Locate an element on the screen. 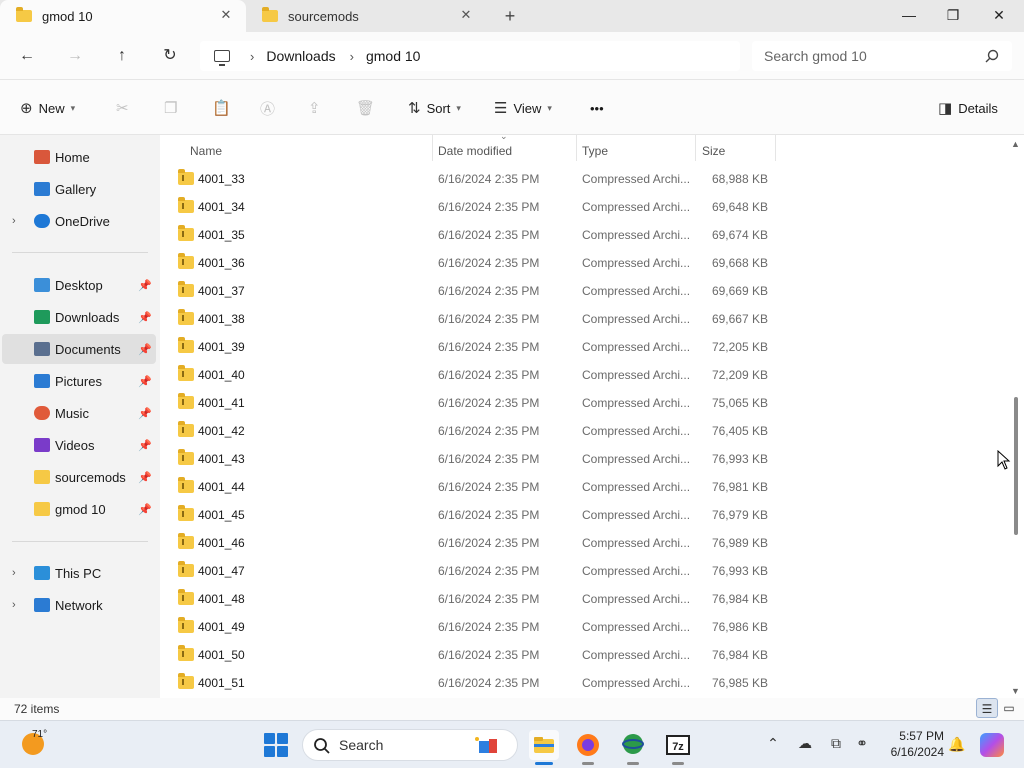 The image size is (1024, 768). address-bar: › Downloads › gmod 10 is located at coordinates (470, 56).